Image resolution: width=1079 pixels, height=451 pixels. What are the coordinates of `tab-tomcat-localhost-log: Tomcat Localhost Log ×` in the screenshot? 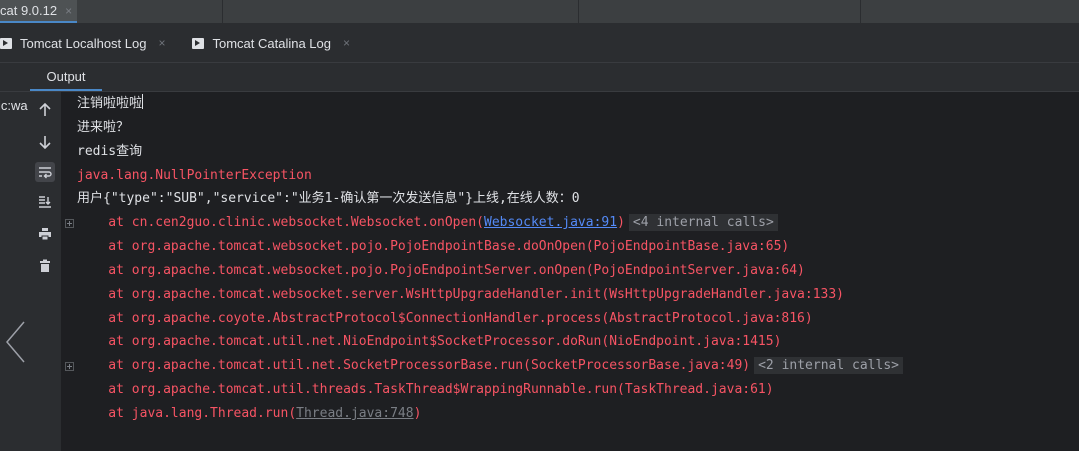 It's located at (82, 43).